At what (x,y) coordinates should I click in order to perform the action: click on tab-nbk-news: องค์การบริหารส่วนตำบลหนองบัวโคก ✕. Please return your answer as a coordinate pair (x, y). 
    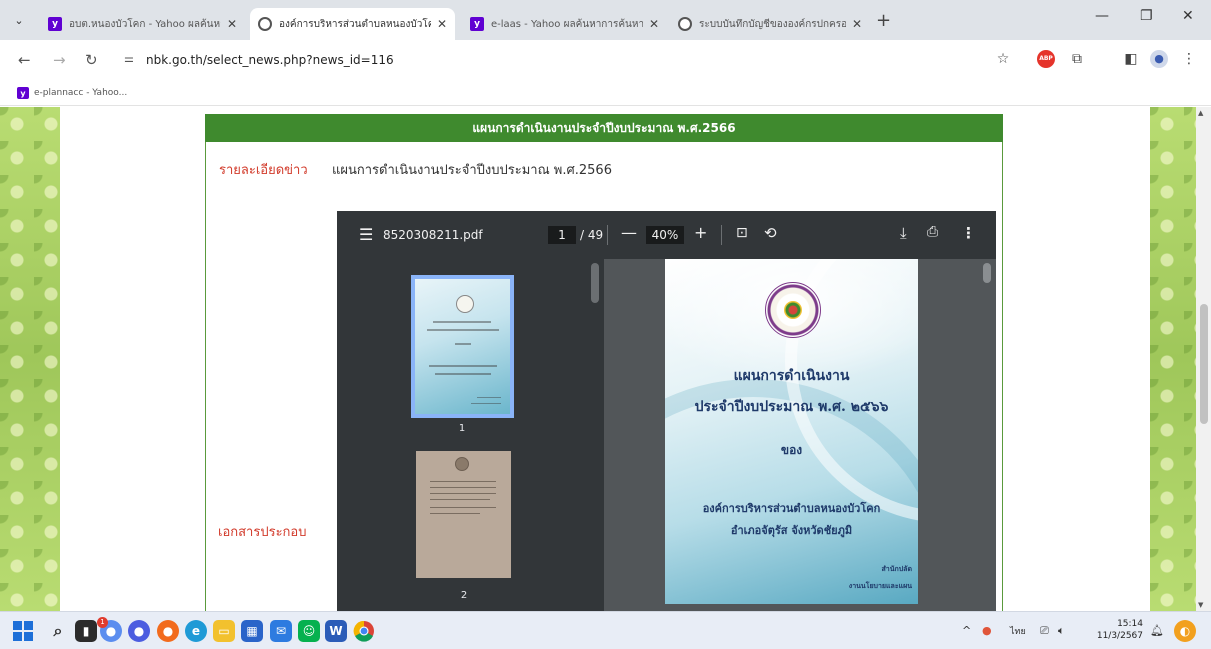
    Looking at the image, I should click on (352, 24).